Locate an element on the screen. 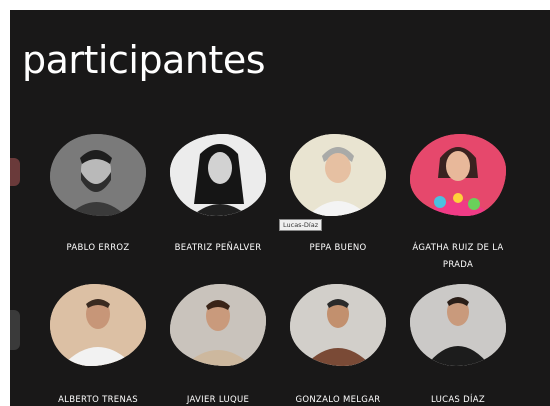  participant-name: ALBERTO TRENAS is located at coordinates (98, 400).